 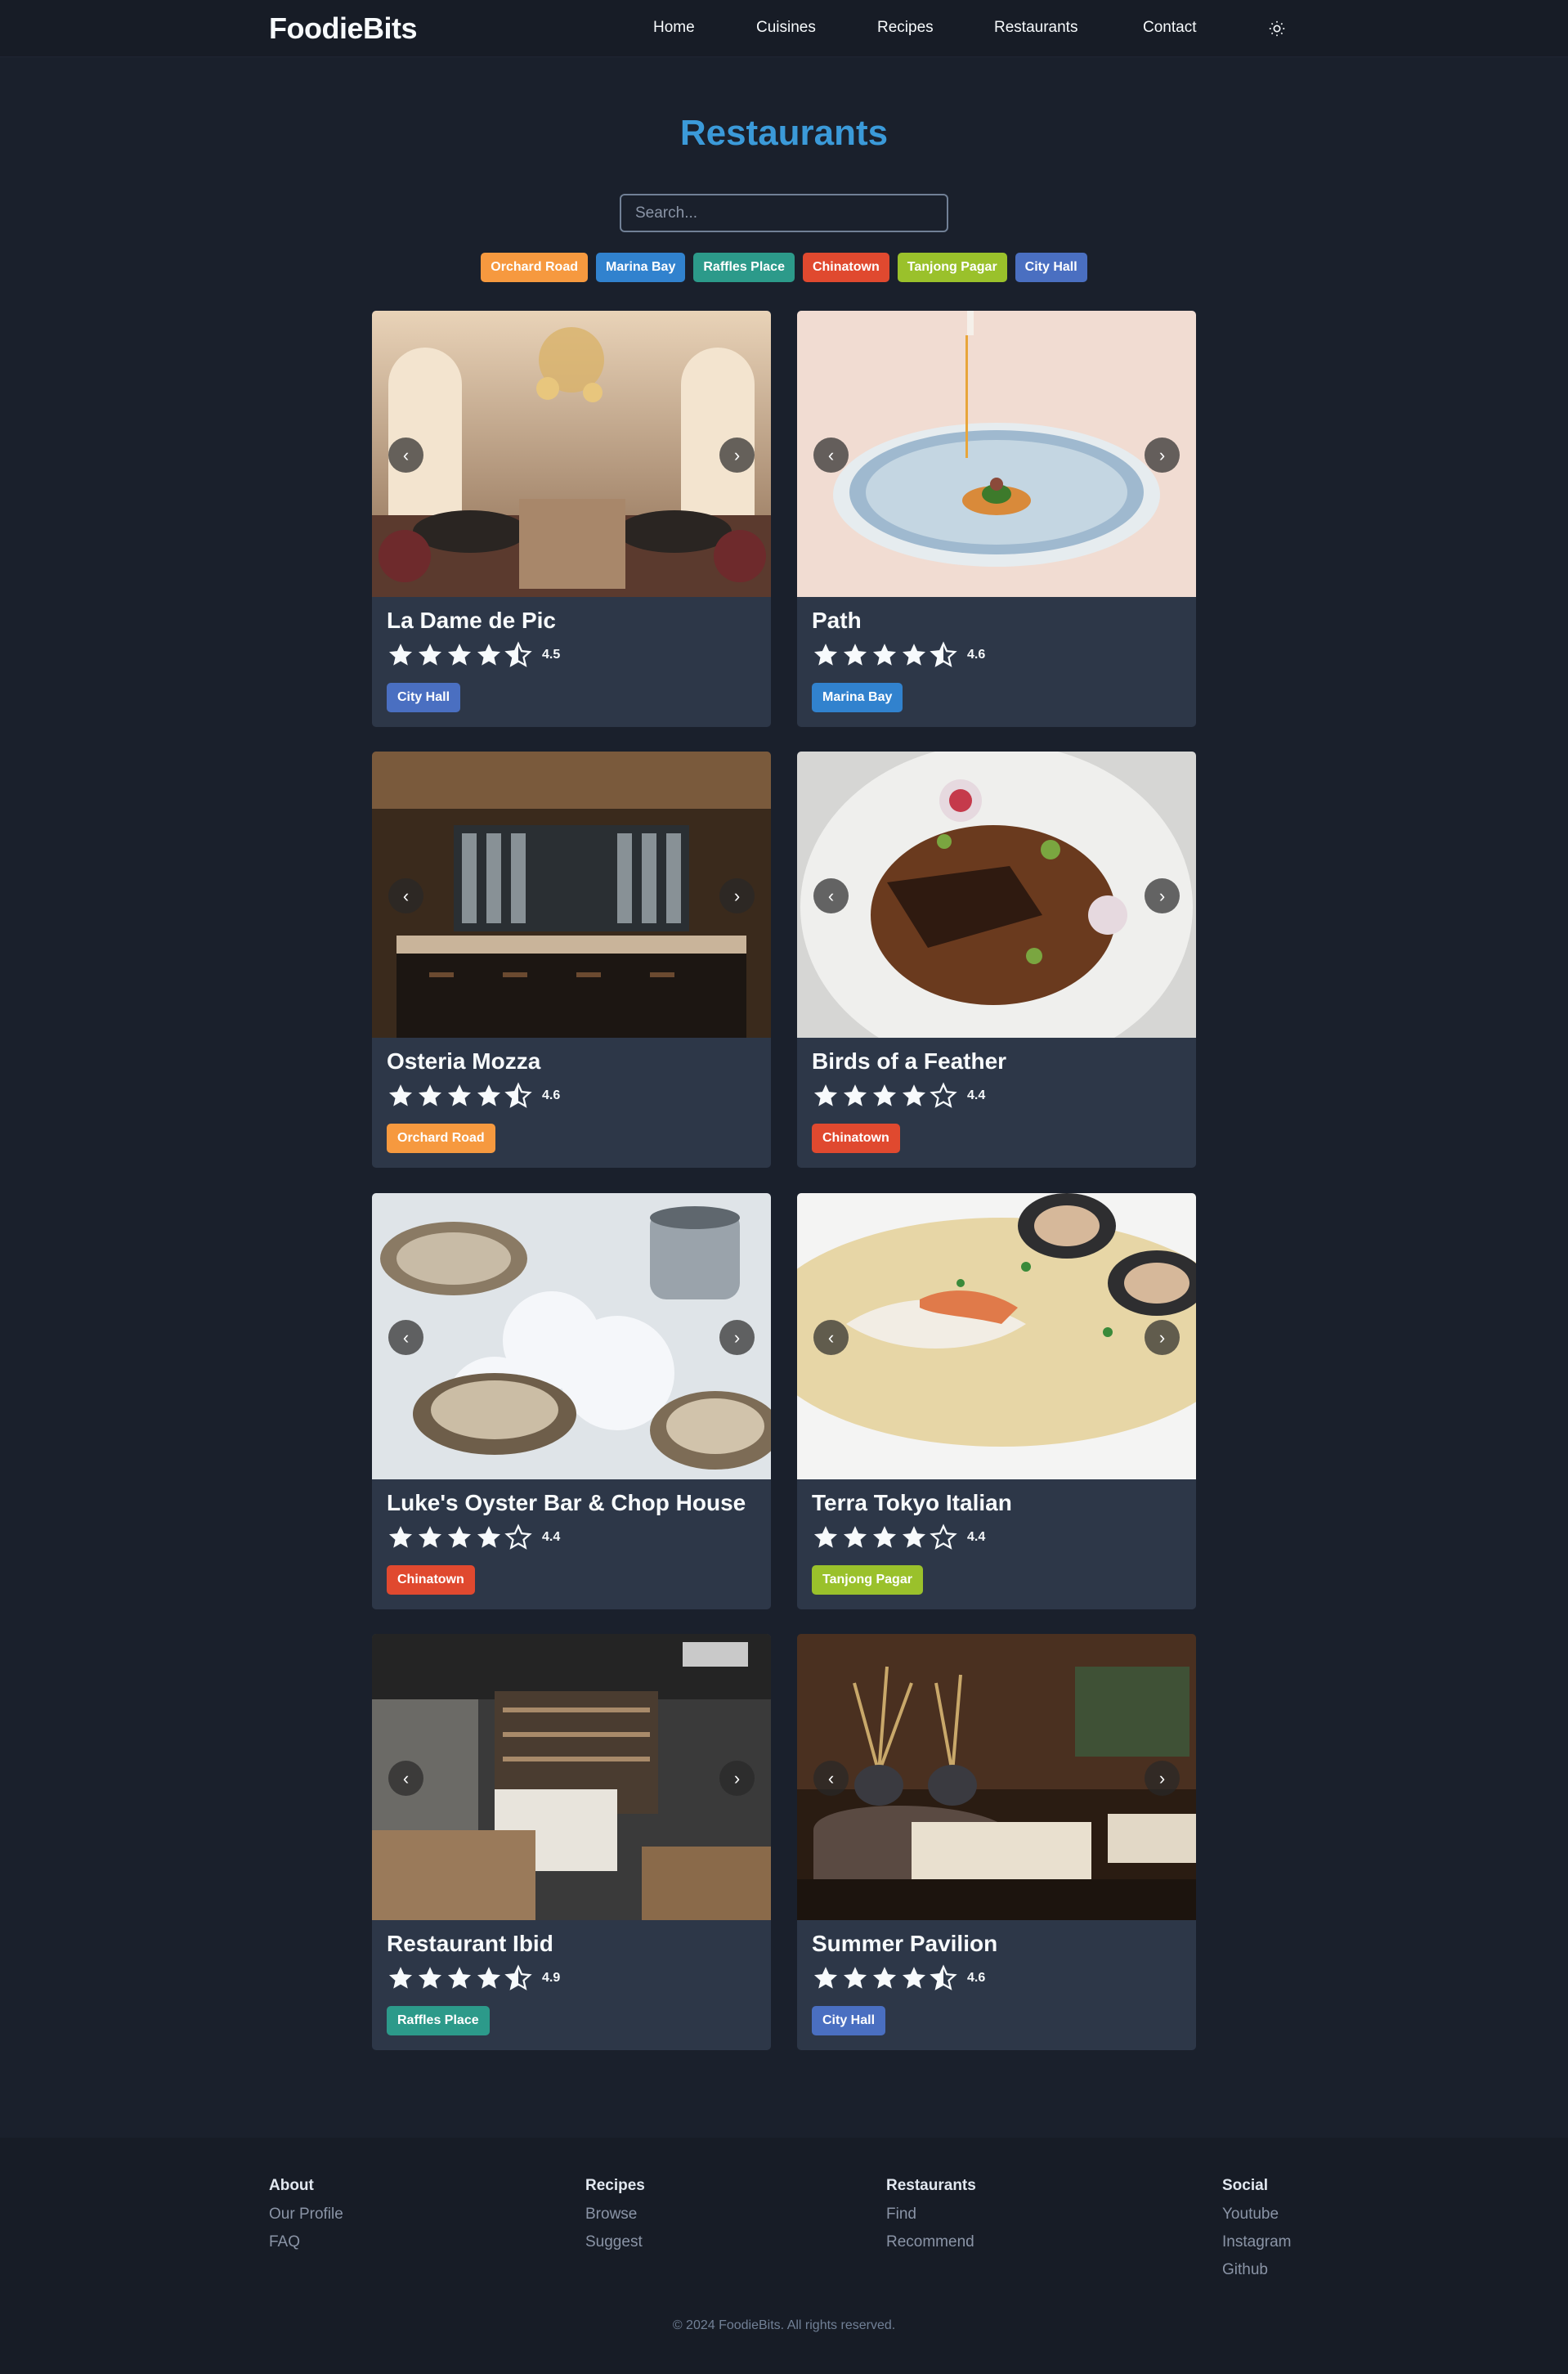 What do you see at coordinates (1257, 2215) in the screenshot?
I see `footer-link: Youtube` at bounding box center [1257, 2215].